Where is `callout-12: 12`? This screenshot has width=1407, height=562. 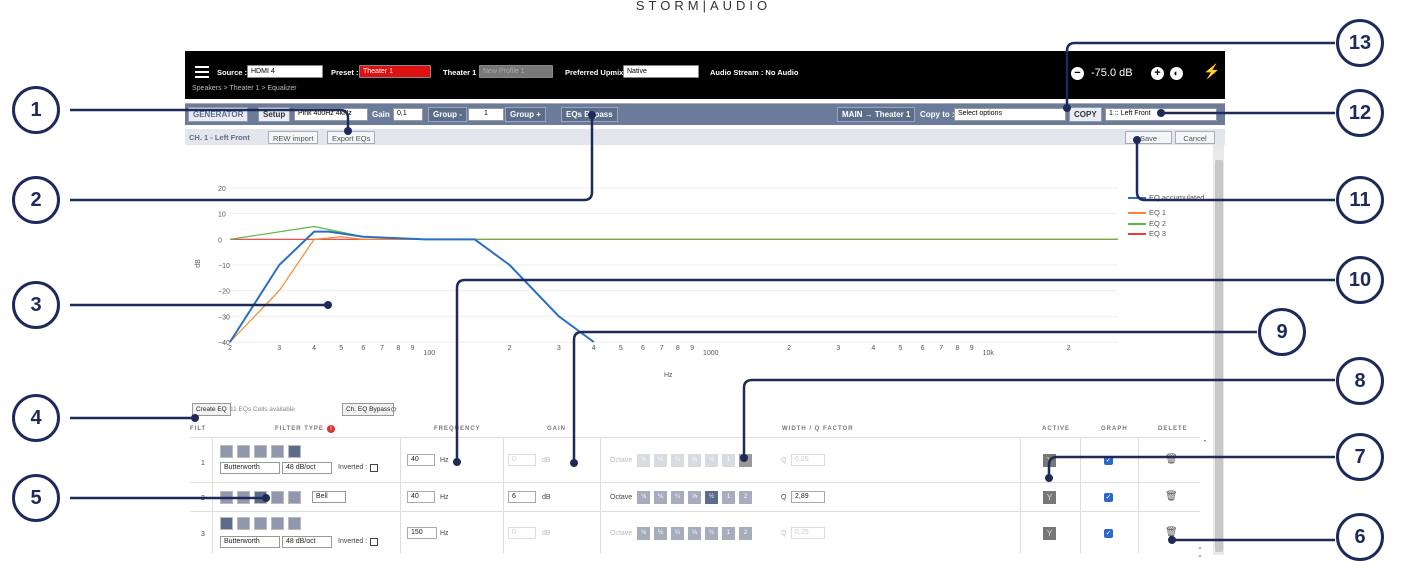
callout-12: 12 is located at coordinates (1360, 113).